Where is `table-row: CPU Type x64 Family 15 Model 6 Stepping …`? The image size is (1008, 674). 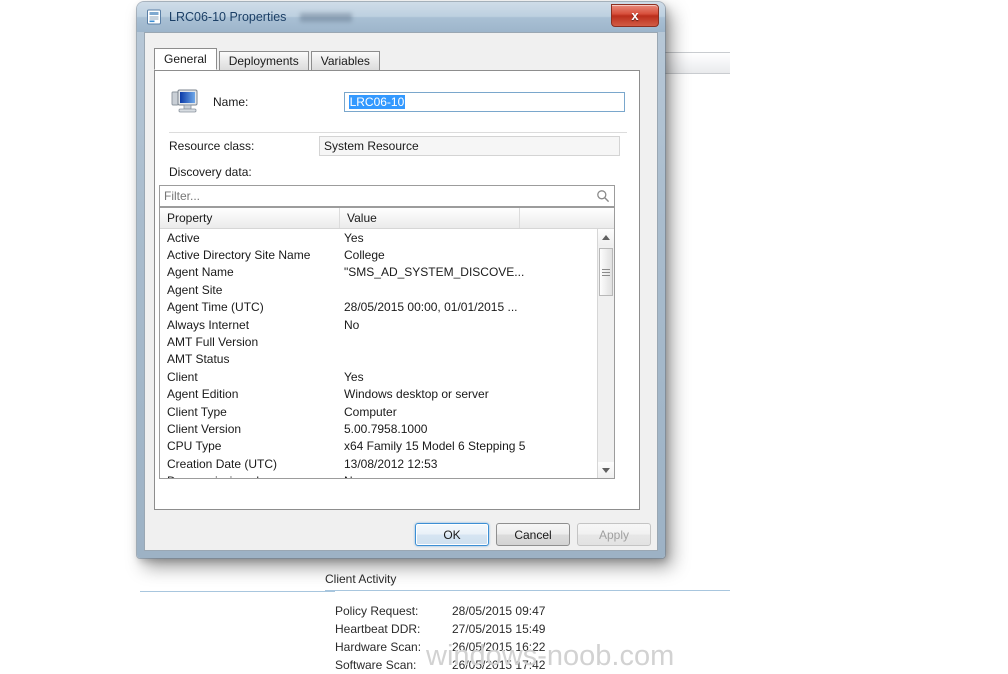 table-row: CPU Type x64 Family 15 Model 6 Stepping … is located at coordinates (387, 446).